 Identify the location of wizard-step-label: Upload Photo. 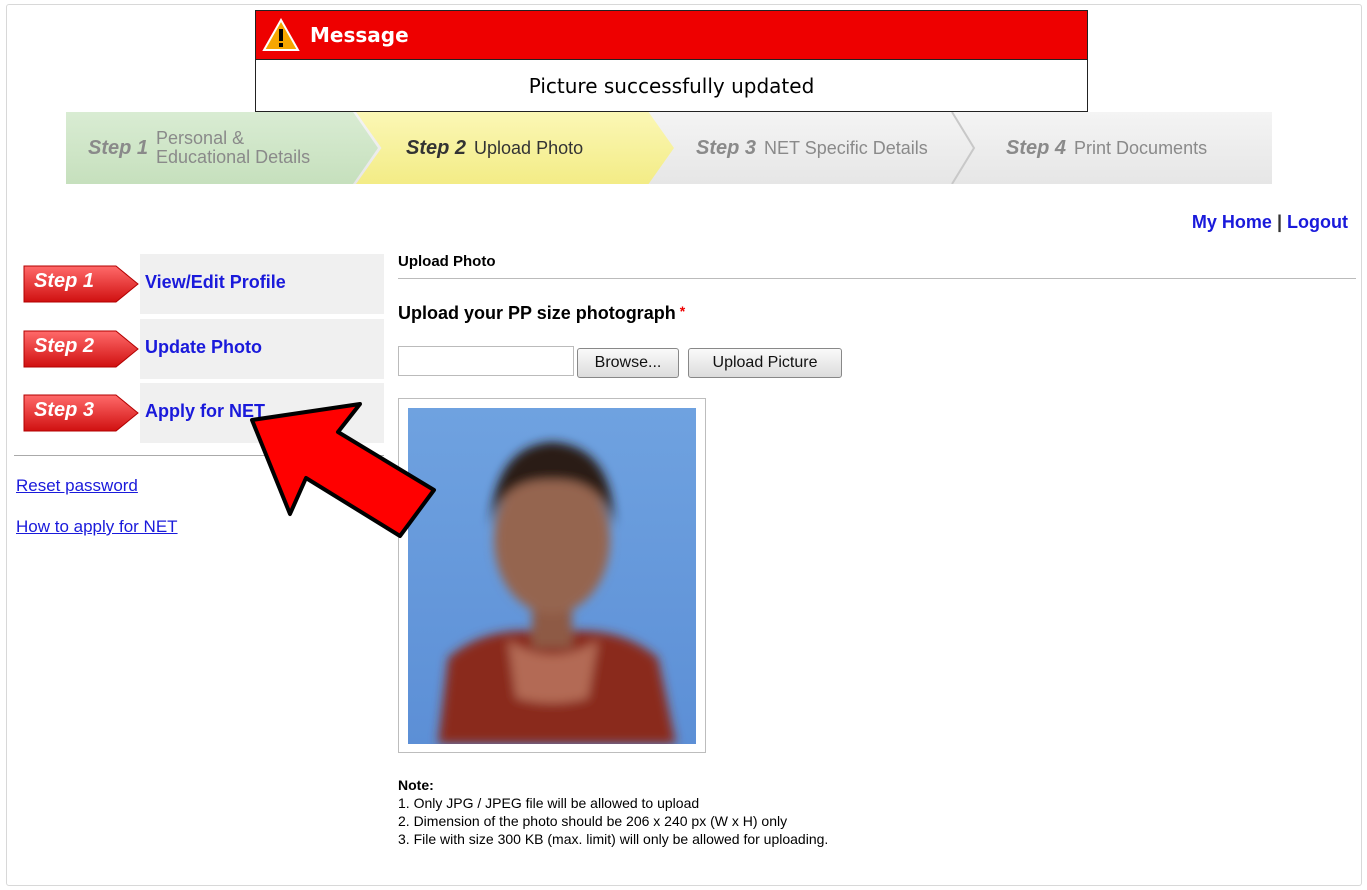
(529, 147).